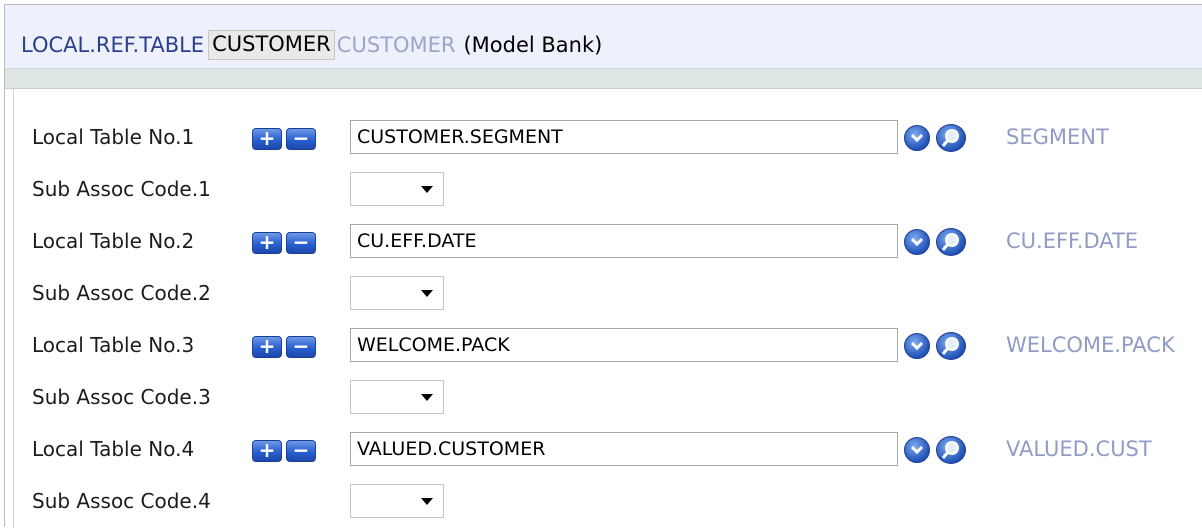  I want to click on sub-assoc-row-3: Sub Assoc Code.3, so click(608, 398).